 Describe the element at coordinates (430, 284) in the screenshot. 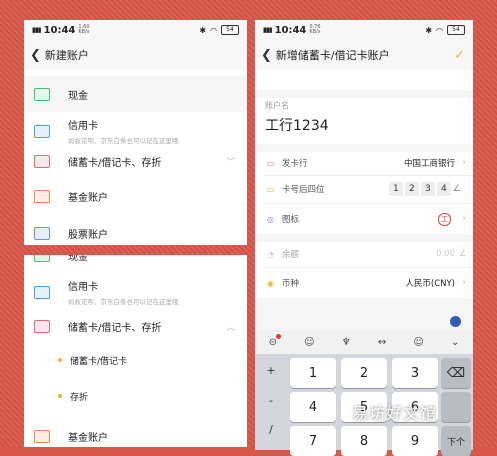

I see `currency-value: 人民币(CNY)` at that location.